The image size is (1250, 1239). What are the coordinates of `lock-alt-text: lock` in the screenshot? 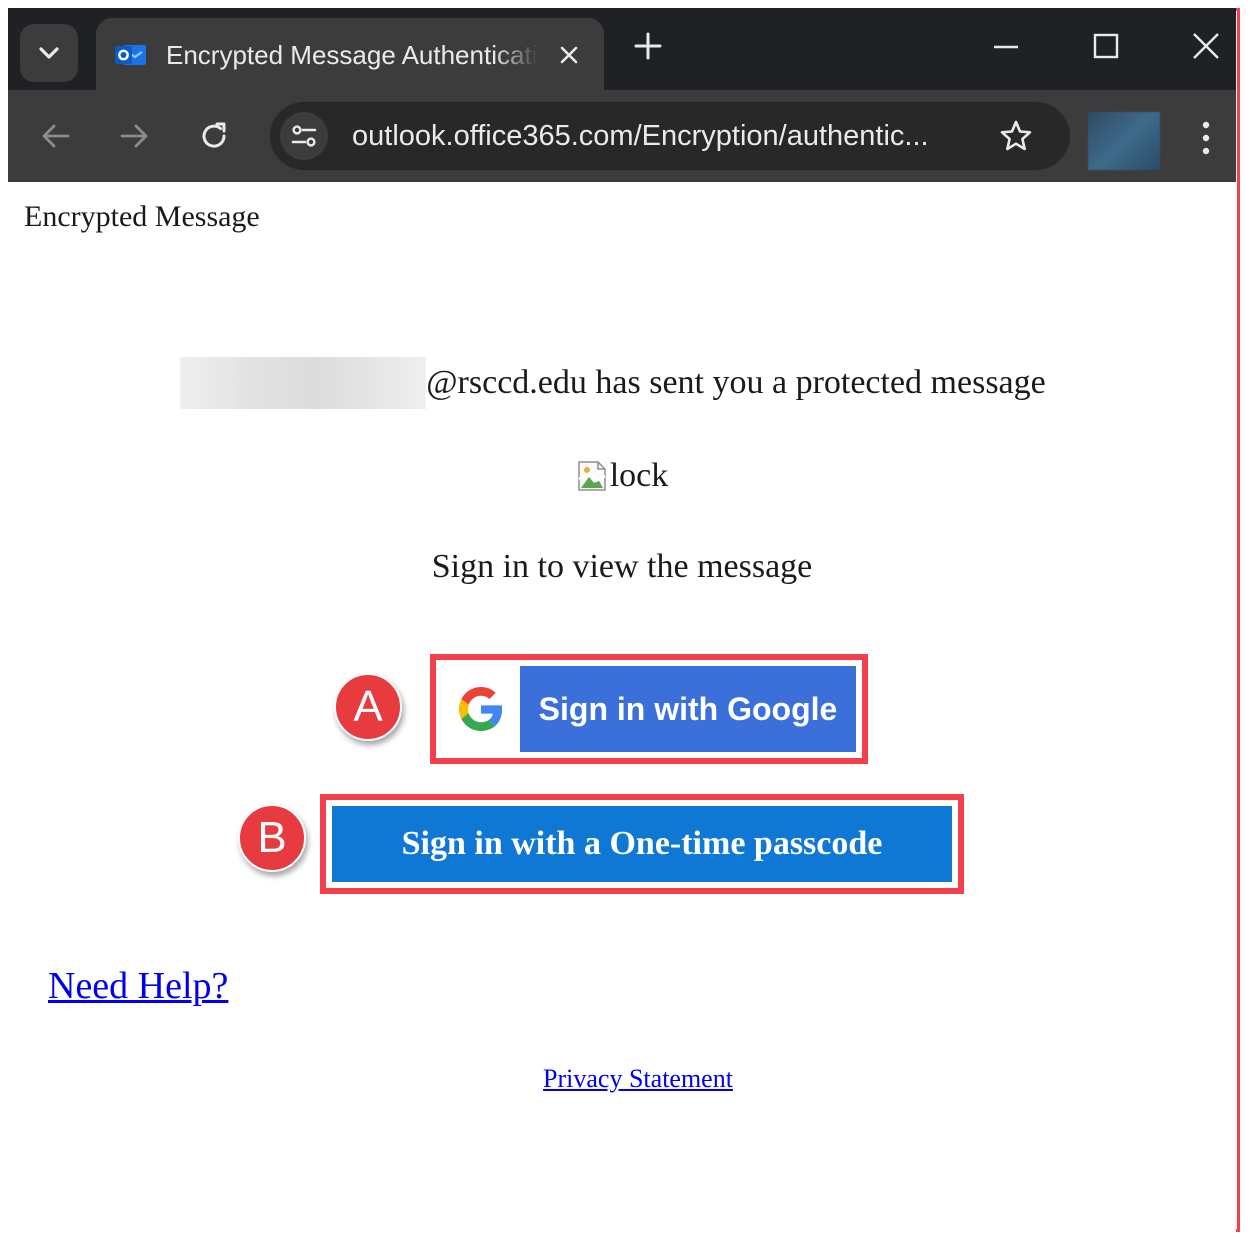 It's located at (639, 475).